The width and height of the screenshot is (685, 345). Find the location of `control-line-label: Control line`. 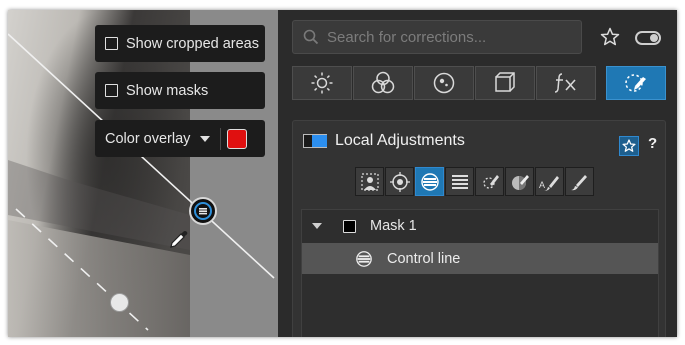

control-line-label: Control line is located at coordinates (424, 258).